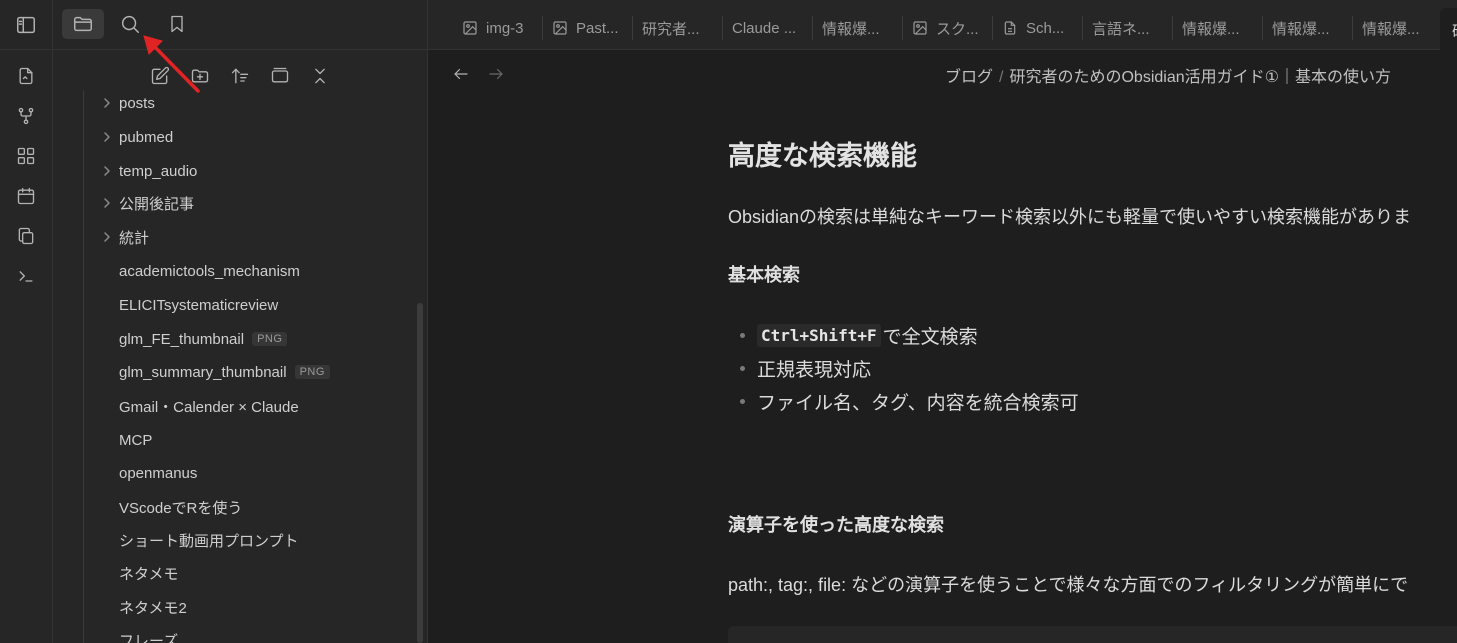 Image resolution: width=1457 pixels, height=643 pixels. I want to click on folder-item: pubmed, so click(146, 137).